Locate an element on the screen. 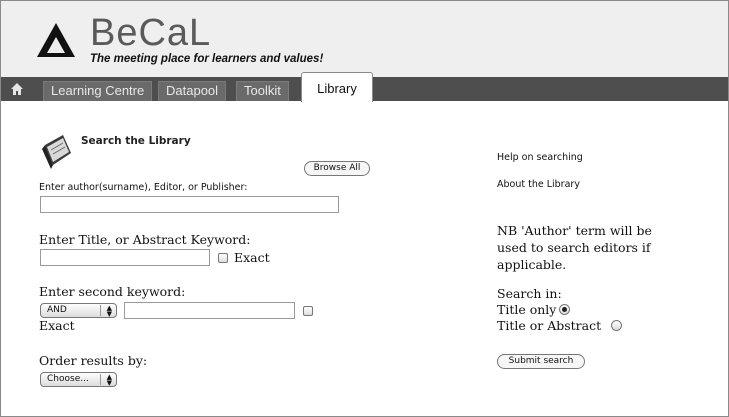 The image size is (729, 417). search-in-label: Search in: is located at coordinates (529, 293).